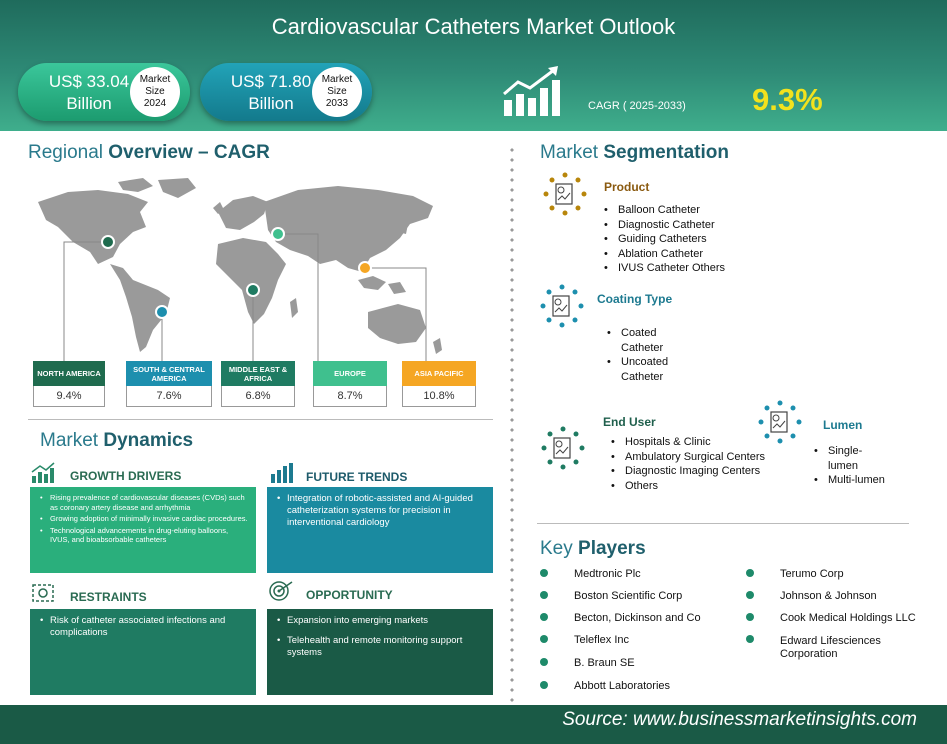  Describe the element at coordinates (89, 81) in the screenshot. I see `market-size-2024-value: US$ 33.04` at that location.